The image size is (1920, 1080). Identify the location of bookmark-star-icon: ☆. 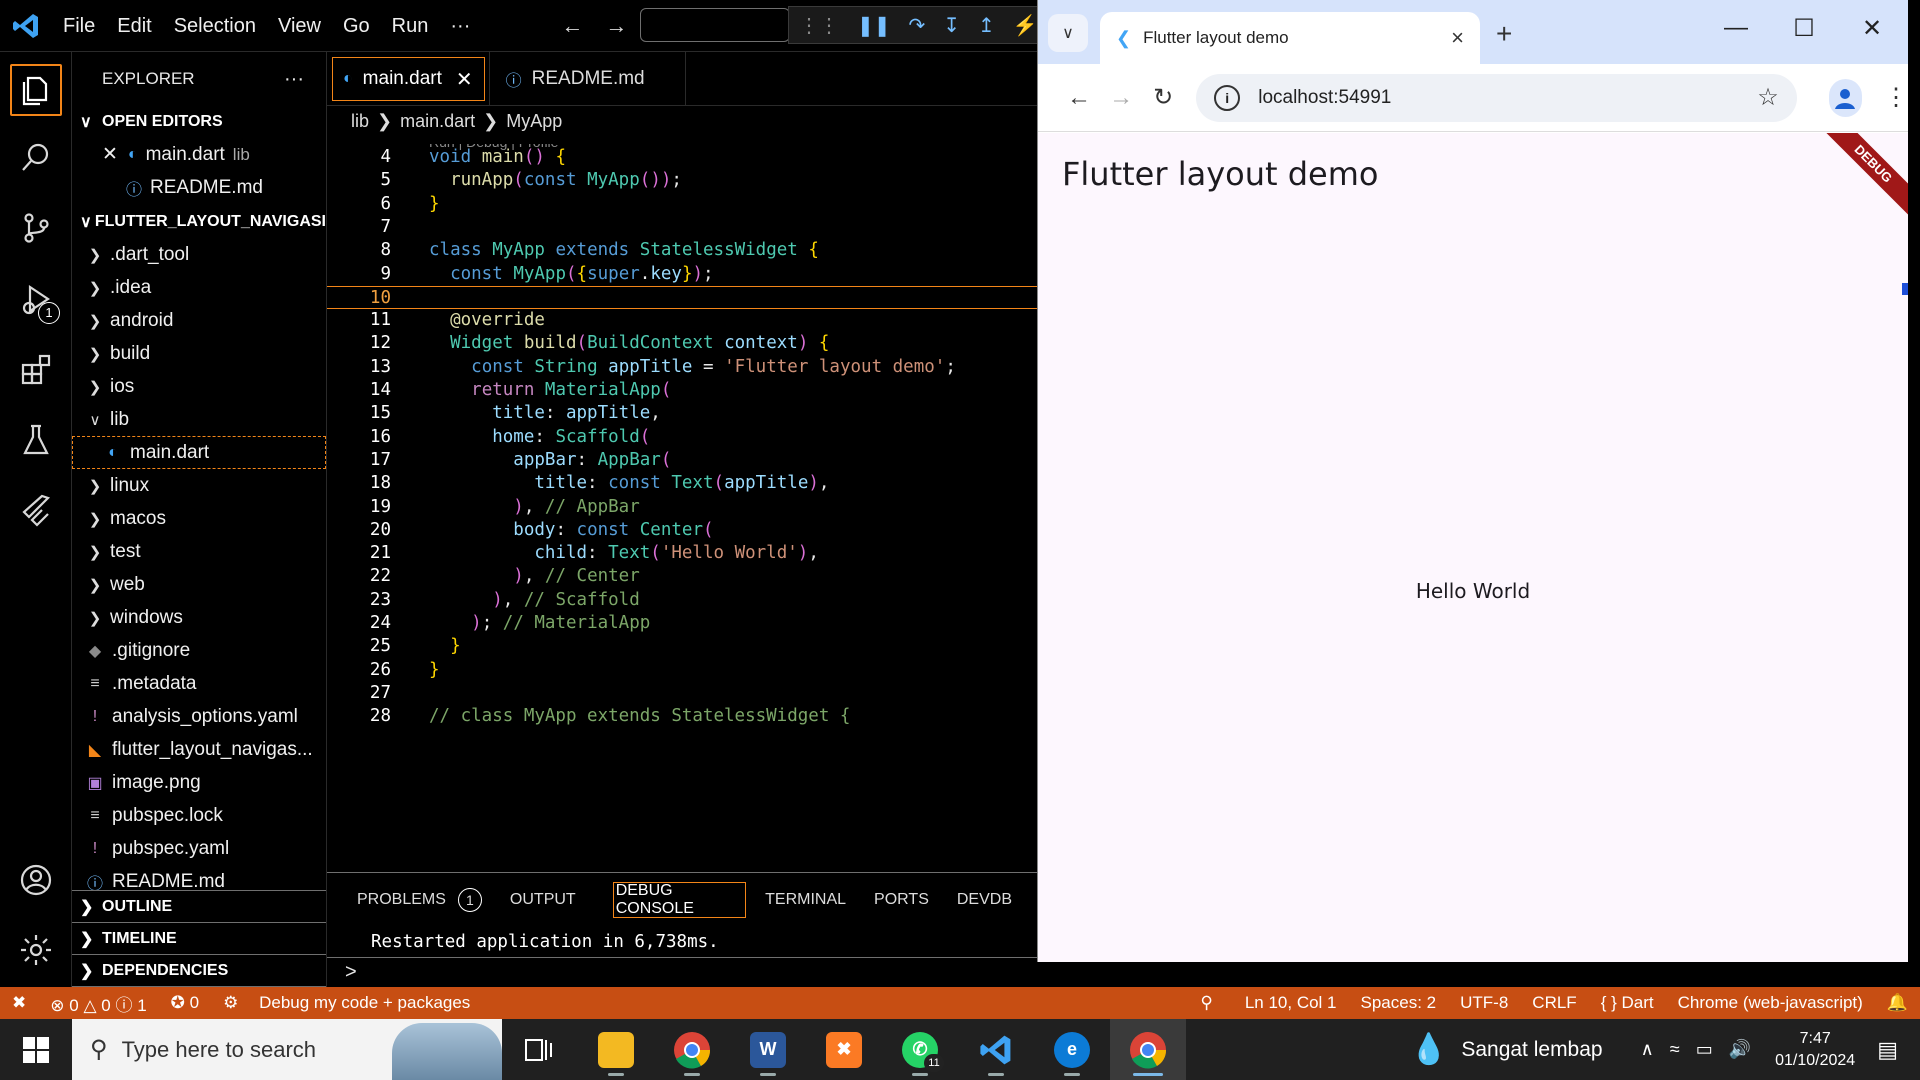
(1768, 97).